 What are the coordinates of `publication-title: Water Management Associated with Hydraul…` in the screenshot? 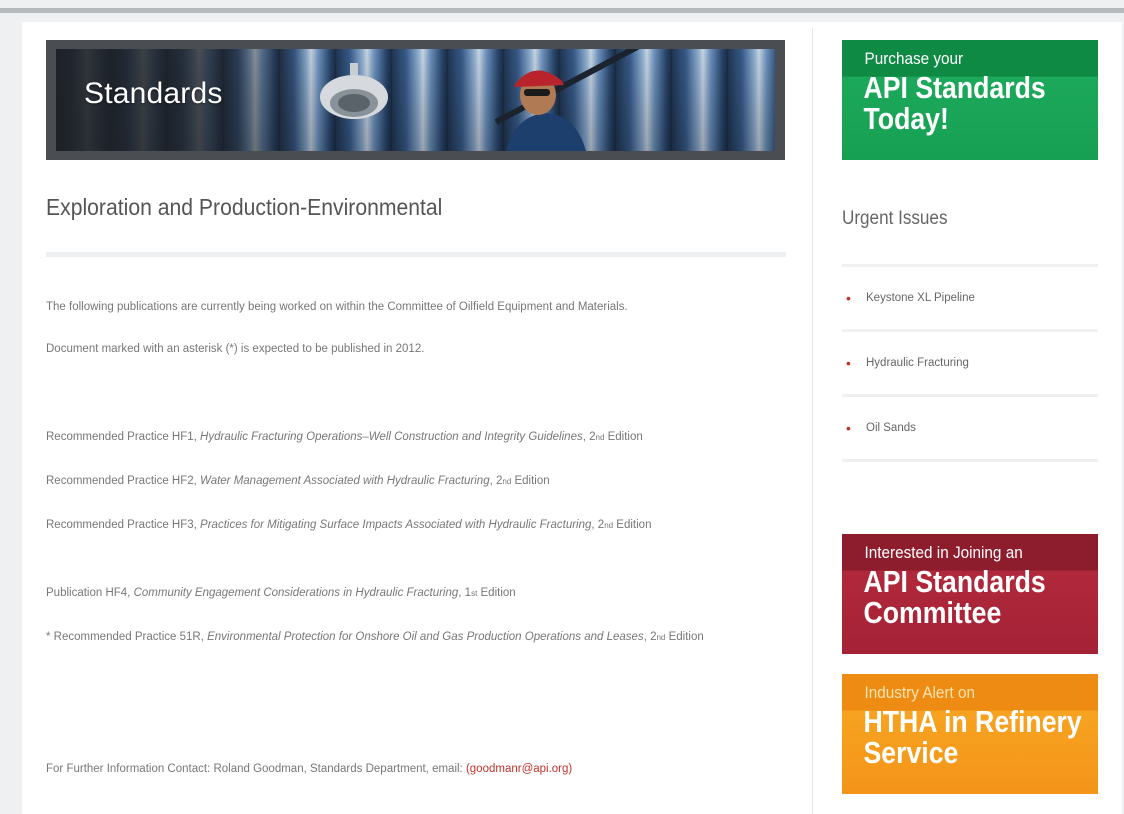 It's located at (345, 481).